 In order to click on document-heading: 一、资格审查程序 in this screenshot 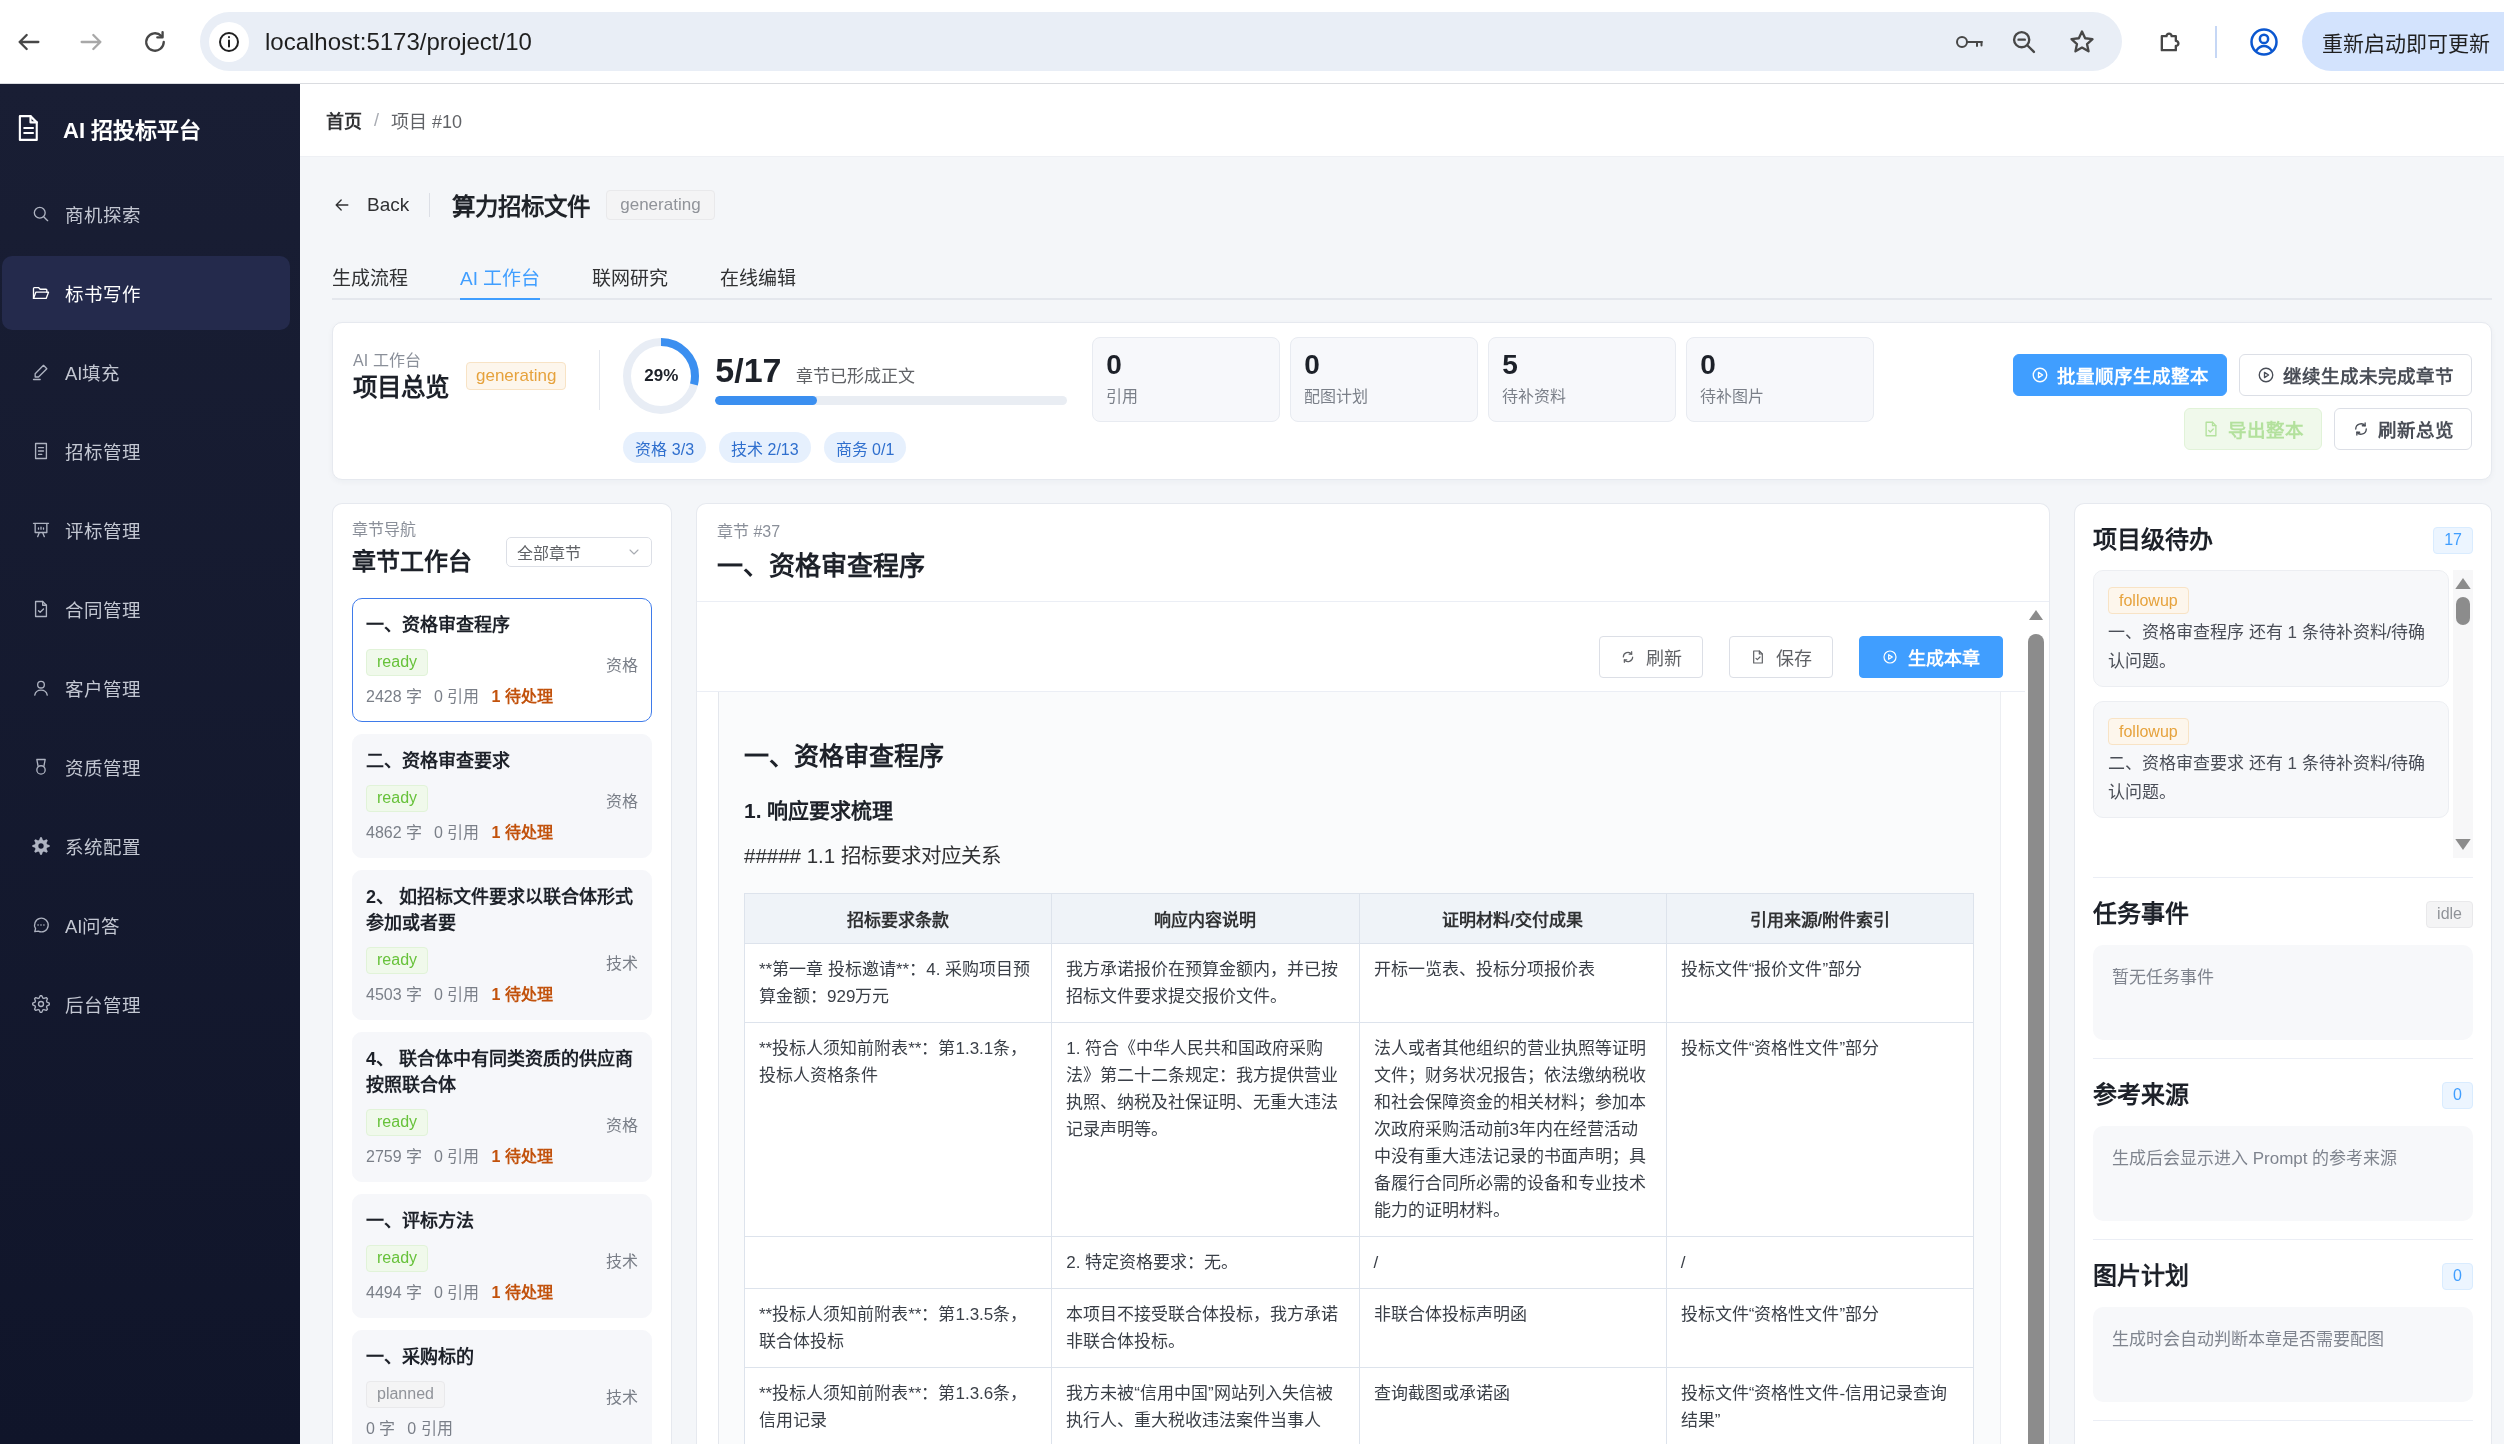, I will do `click(844, 756)`.